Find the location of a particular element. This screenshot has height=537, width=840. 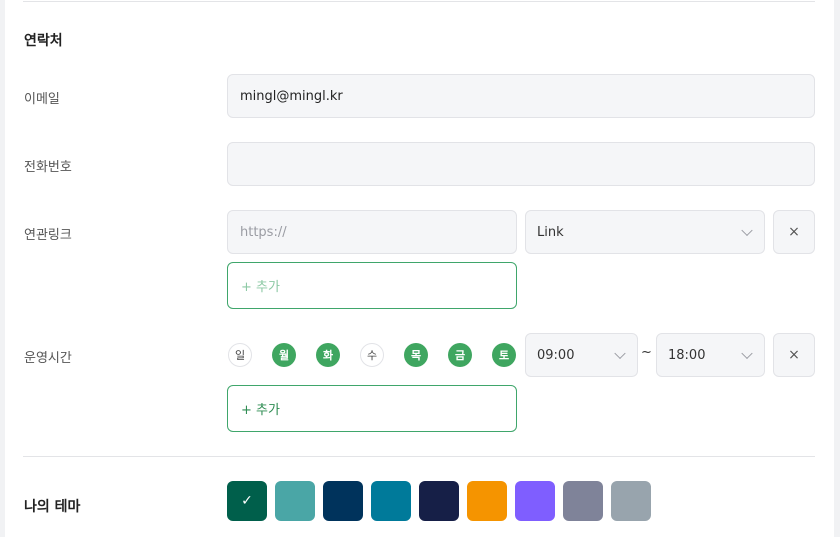

link-type-value: Link is located at coordinates (550, 232).